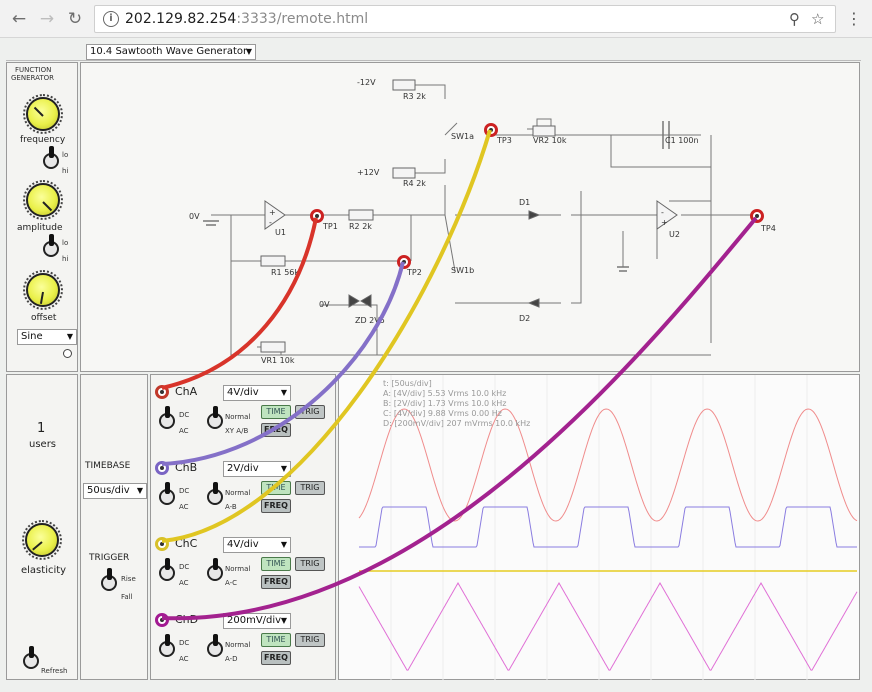 This screenshot has width=872, height=692. I want to click on fall-label: Fall, so click(127, 597).